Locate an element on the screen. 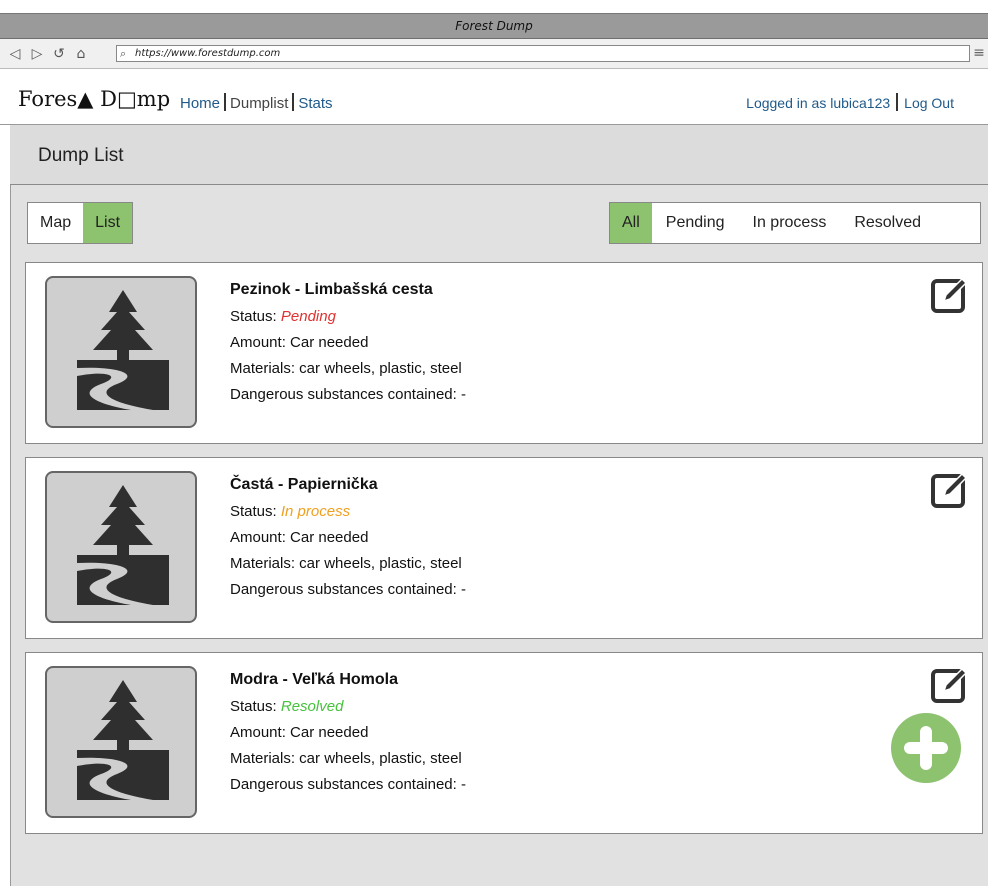  search-icon: ⌕ is located at coordinates (123, 53).